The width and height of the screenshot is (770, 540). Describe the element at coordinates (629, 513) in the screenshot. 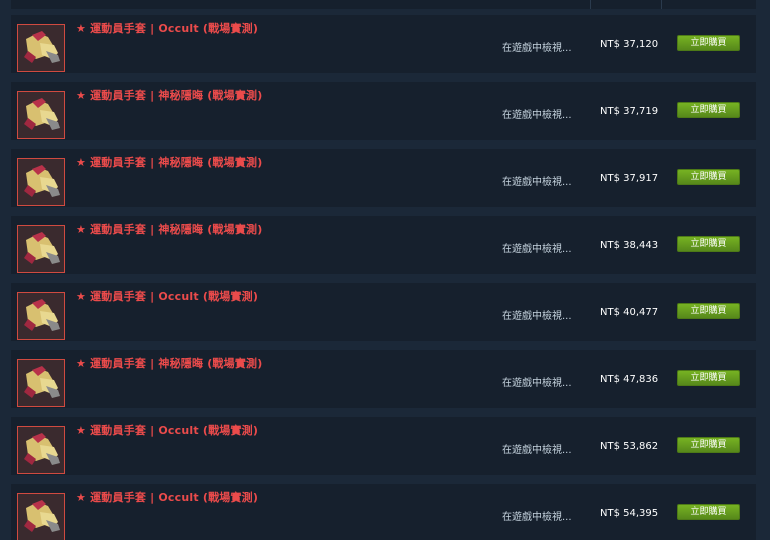

I see `listing-price: NT$ 54,395` at that location.